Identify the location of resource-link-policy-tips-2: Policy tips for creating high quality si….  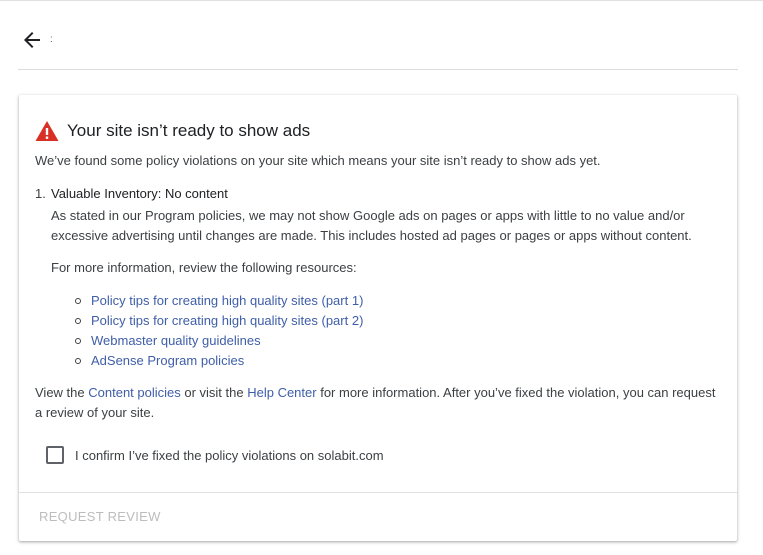
(227, 320).